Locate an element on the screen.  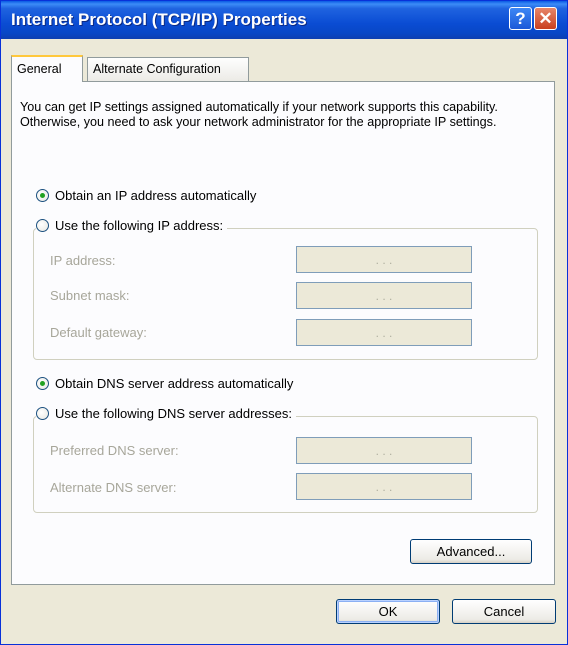
tab-alternate-configuration: Alternate Configuration is located at coordinates (168, 69).